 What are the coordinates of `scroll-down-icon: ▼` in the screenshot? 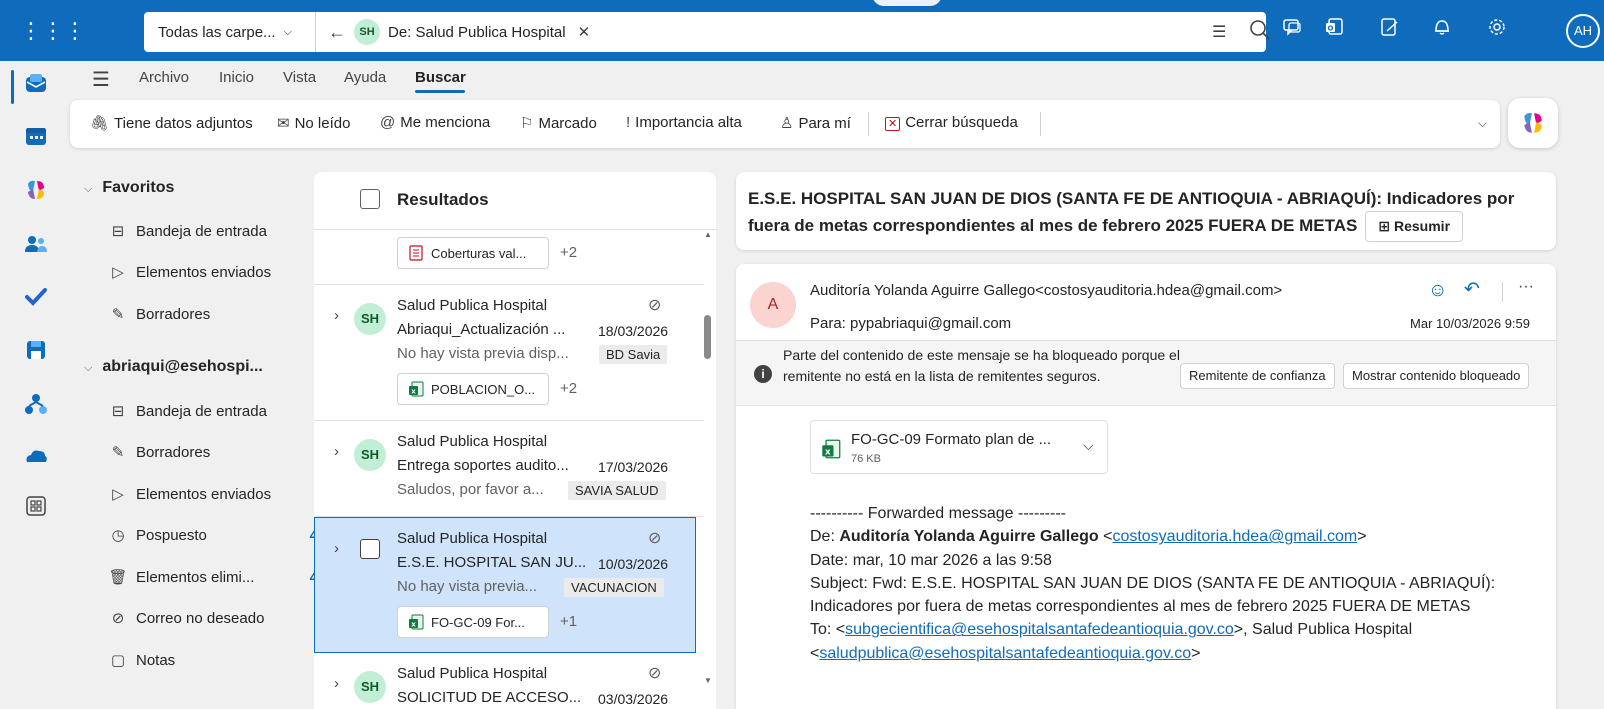 It's located at (708, 680).